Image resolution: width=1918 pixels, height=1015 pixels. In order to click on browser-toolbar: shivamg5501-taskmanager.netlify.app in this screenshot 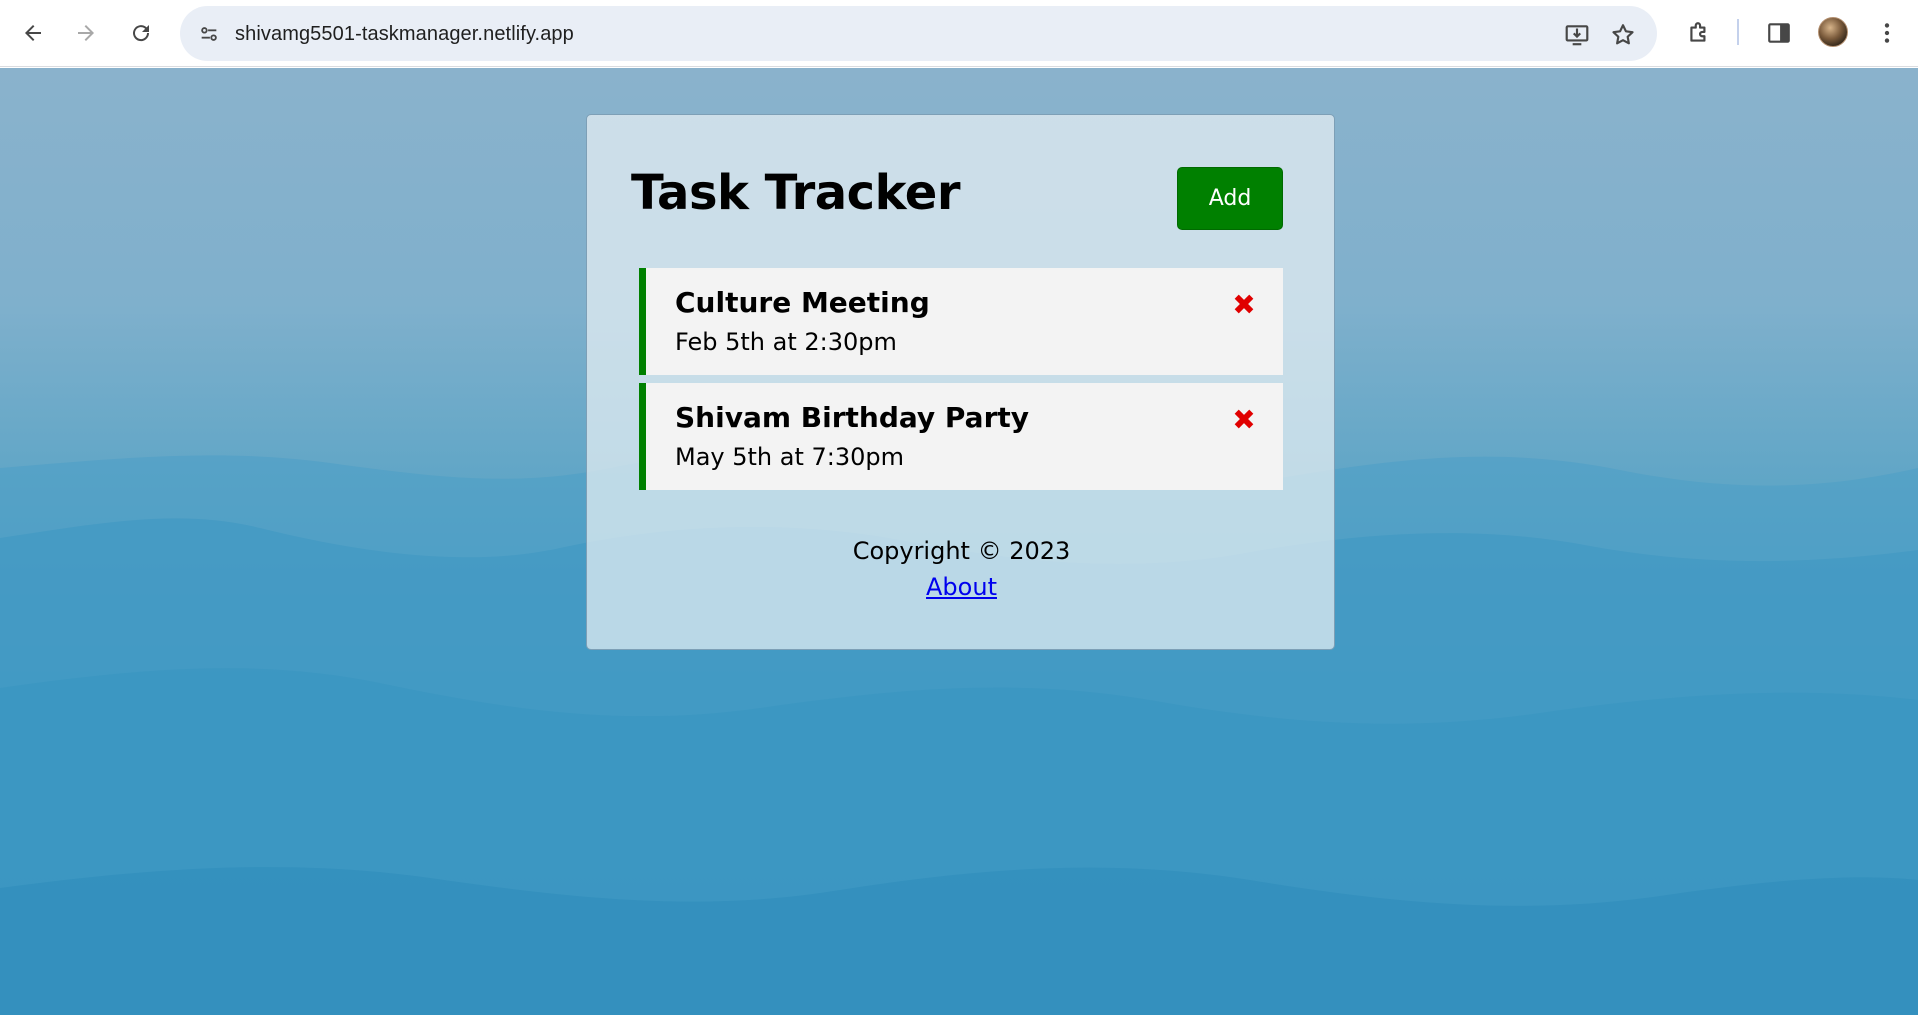, I will do `click(959, 33)`.